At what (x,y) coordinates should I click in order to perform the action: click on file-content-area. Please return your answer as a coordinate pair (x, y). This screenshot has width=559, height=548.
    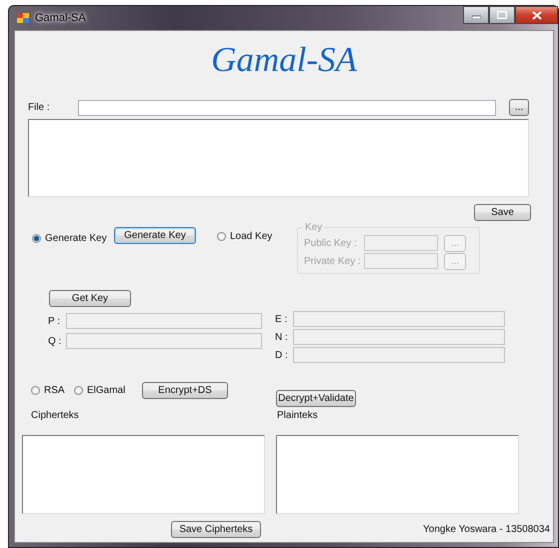
    Looking at the image, I should click on (278, 158).